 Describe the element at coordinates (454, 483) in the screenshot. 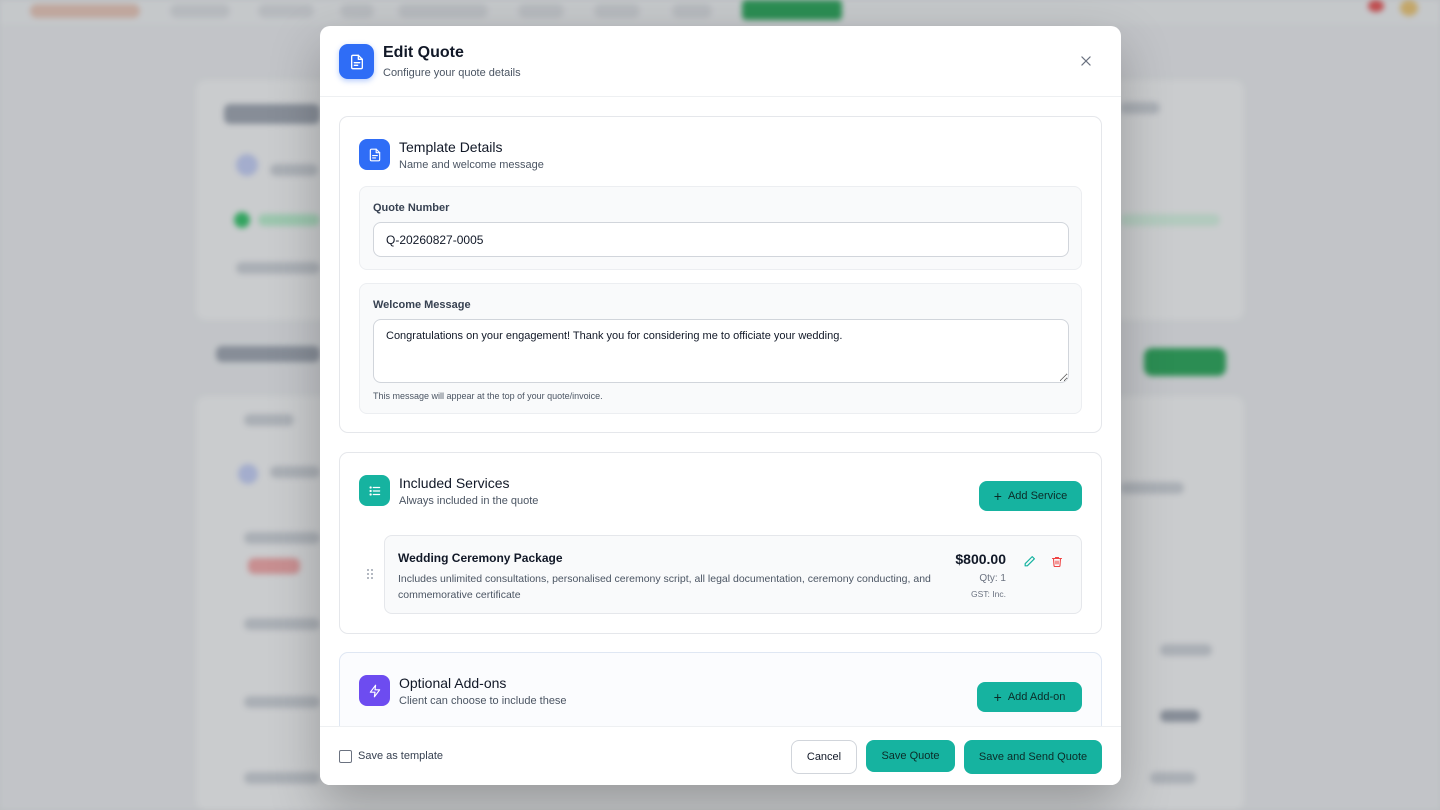

I see `included-services-title: Included Services` at that location.